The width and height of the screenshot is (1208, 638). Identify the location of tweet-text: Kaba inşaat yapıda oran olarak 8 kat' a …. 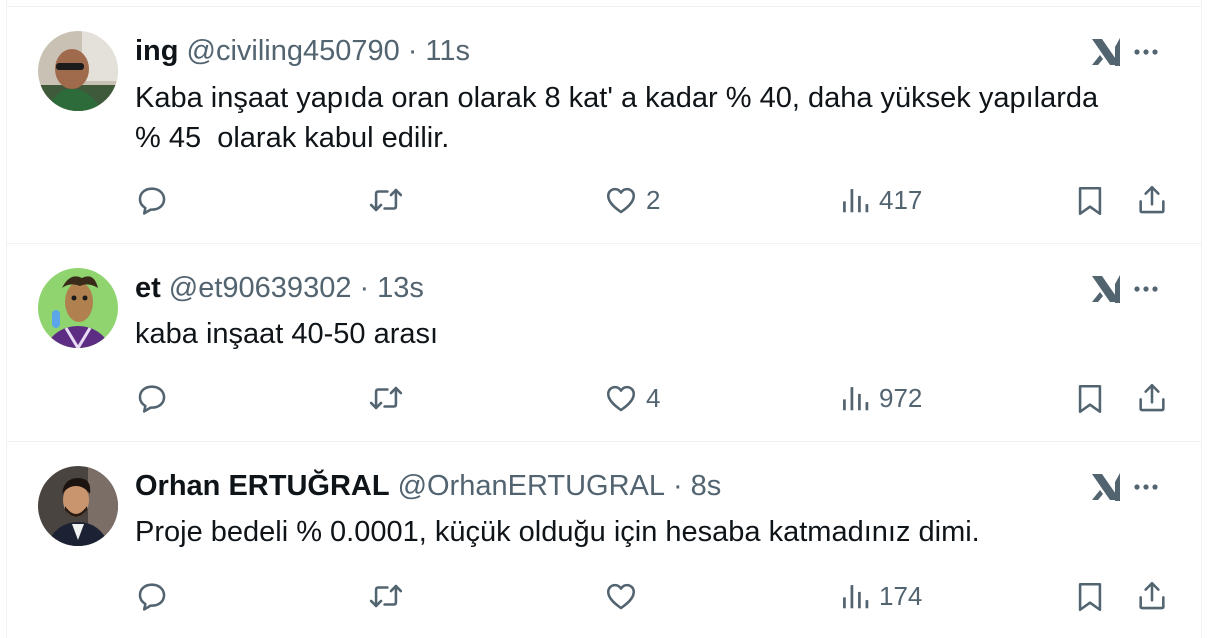
(617, 118).